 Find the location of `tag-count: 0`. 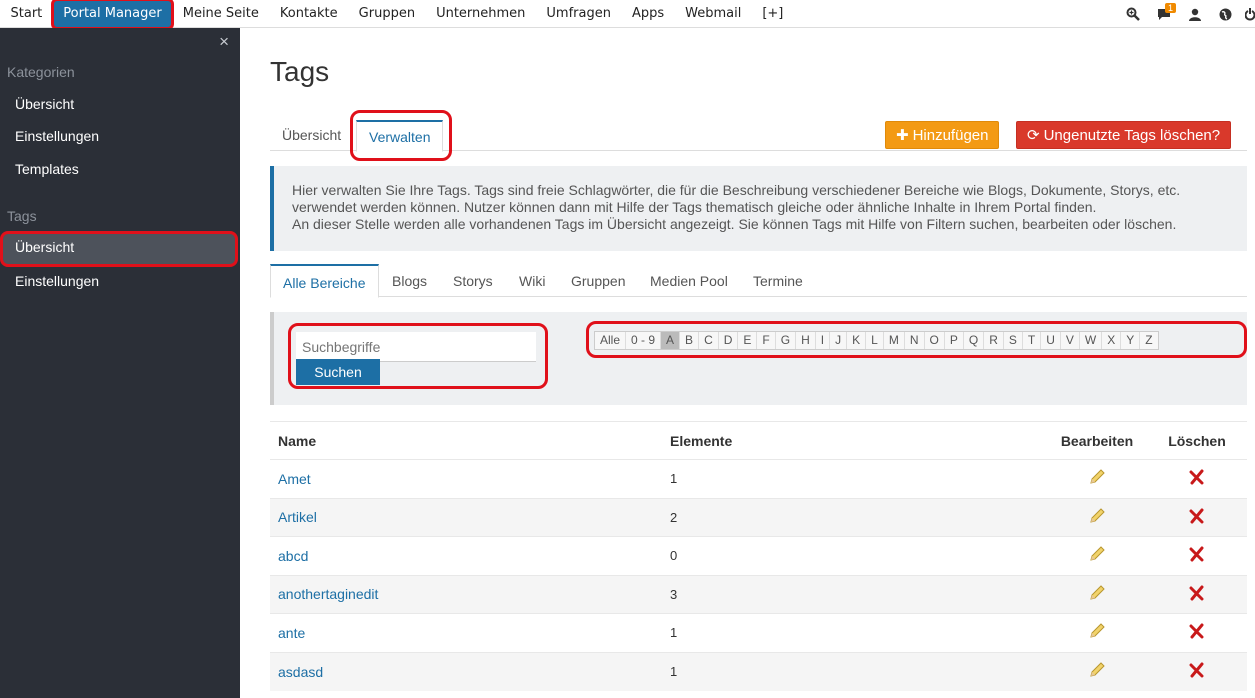

tag-count: 0 is located at coordinates (854, 555).